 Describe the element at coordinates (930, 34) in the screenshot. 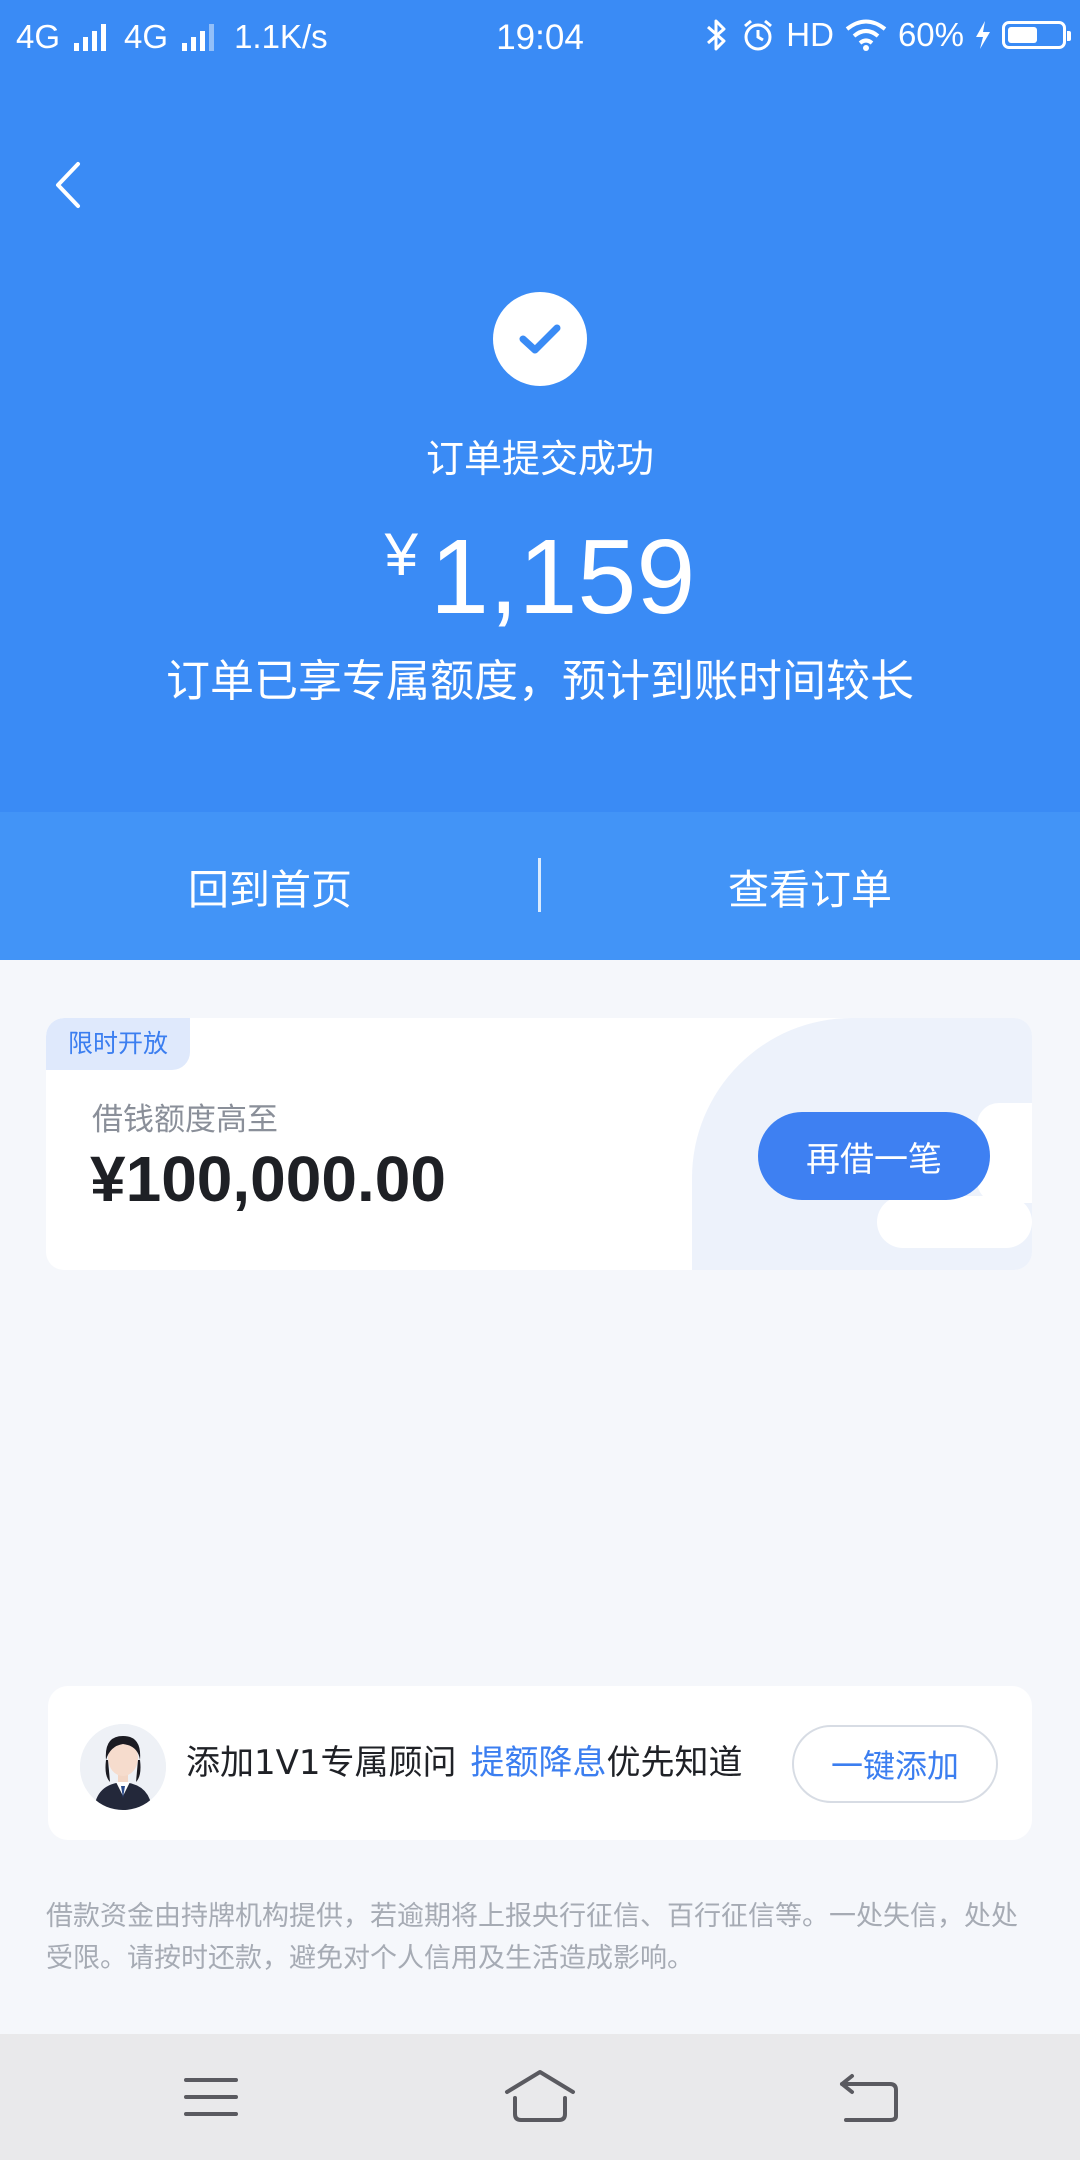

I see `battery-percent: 60%` at that location.